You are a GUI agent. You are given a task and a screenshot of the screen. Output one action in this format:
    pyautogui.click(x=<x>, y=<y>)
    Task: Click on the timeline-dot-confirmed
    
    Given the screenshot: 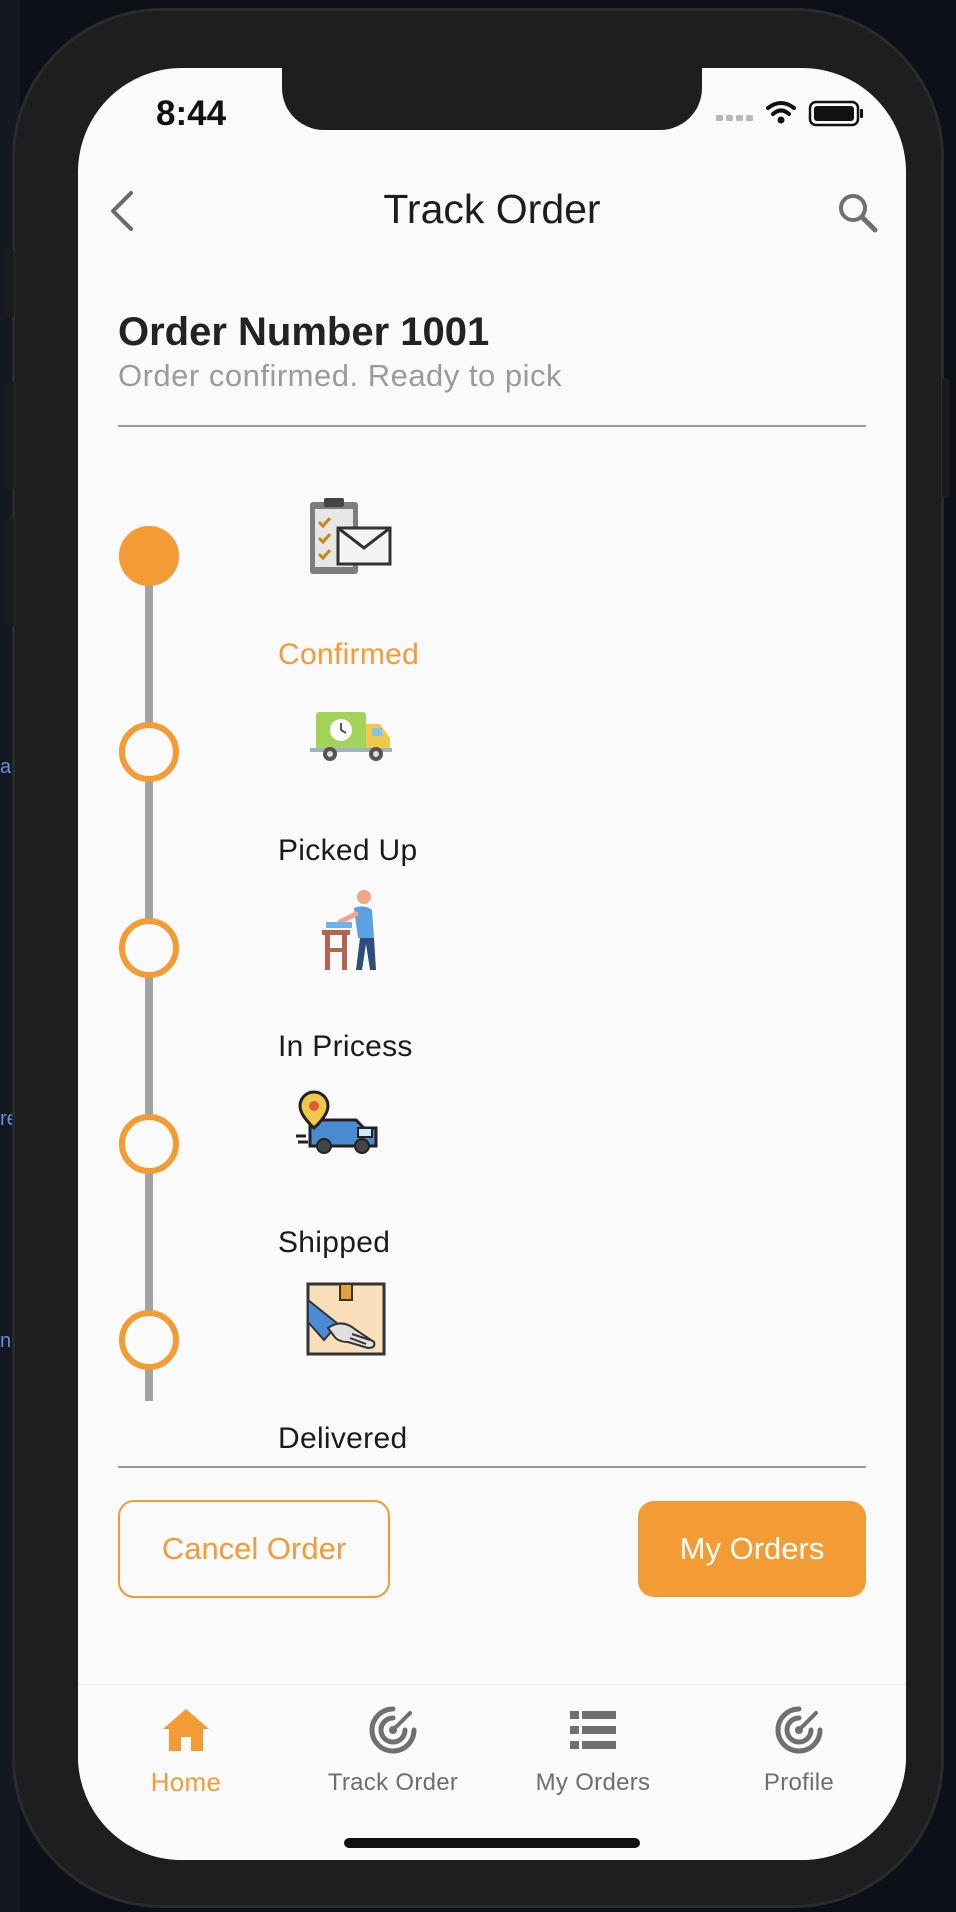 What is the action you would take?
    pyautogui.click(x=149, y=556)
    